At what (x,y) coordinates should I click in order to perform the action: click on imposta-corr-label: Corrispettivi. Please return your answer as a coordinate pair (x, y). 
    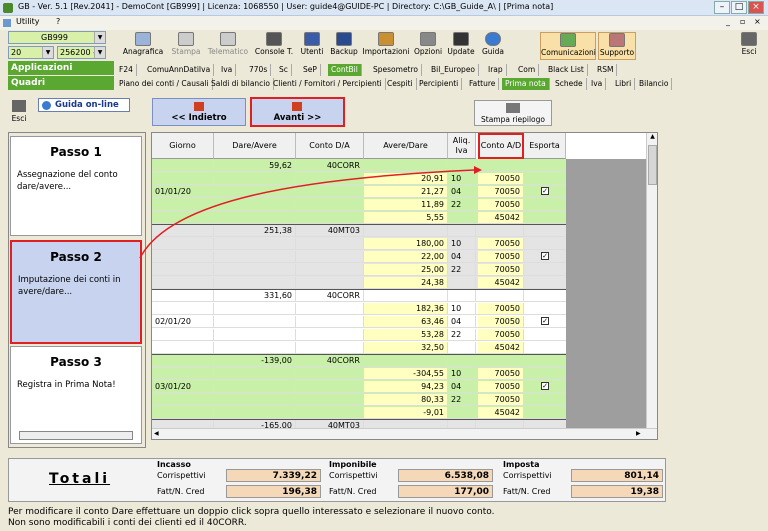
    Looking at the image, I should click on (527, 475).